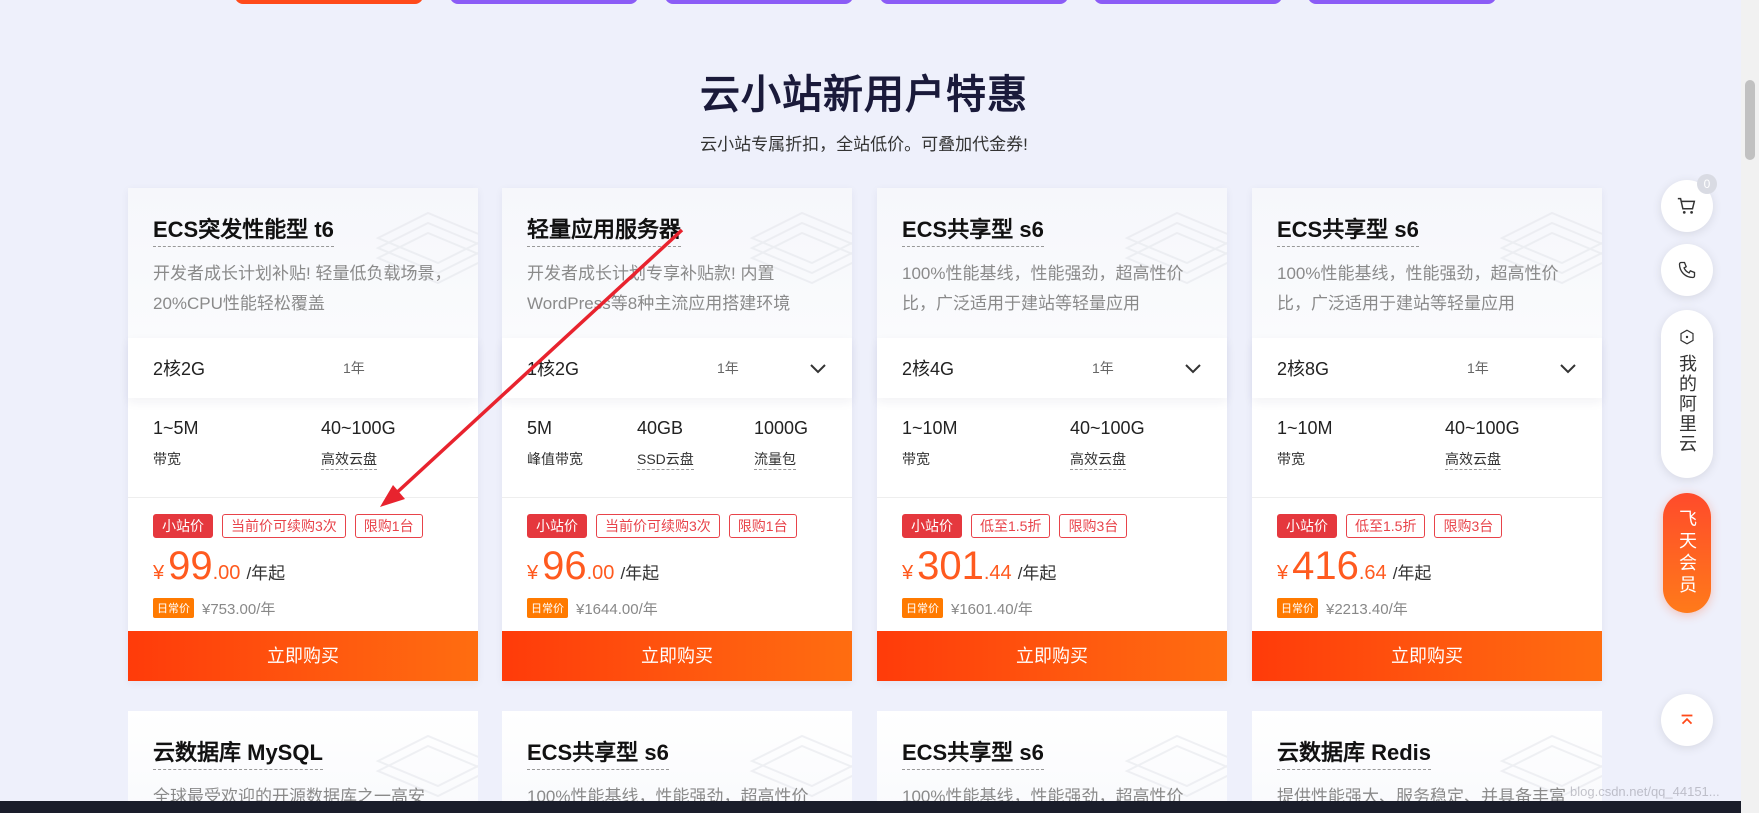  I want to click on spec-selector: 2核4G 1年, so click(1052, 368).